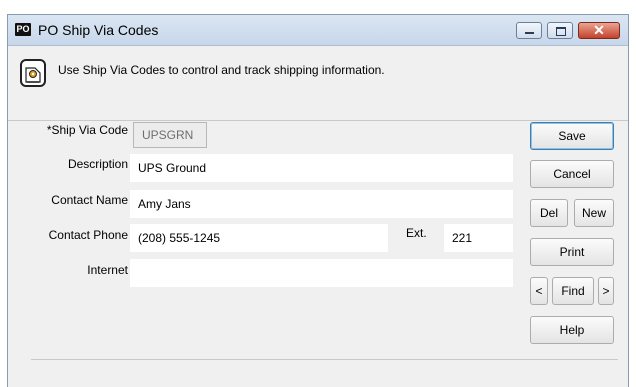  I want to click on close-button: ✕, so click(599, 30).